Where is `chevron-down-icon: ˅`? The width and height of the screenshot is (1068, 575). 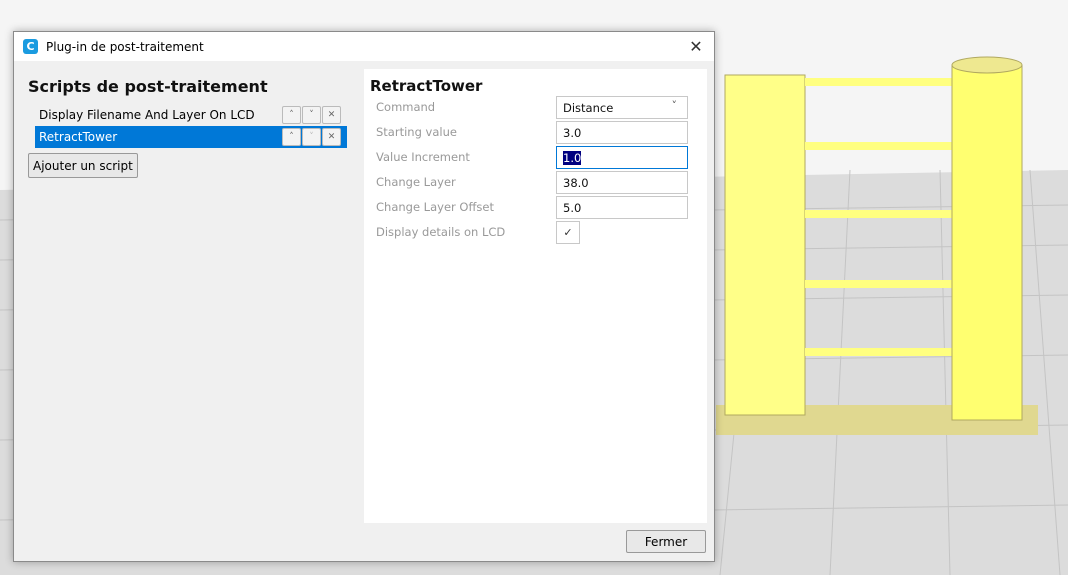
chevron-down-icon: ˅ is located at coordinates (674, 105).